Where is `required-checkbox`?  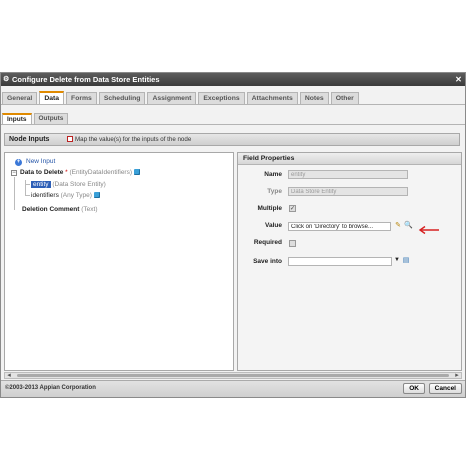
required-checkbox is located at coordinates (292, 243).